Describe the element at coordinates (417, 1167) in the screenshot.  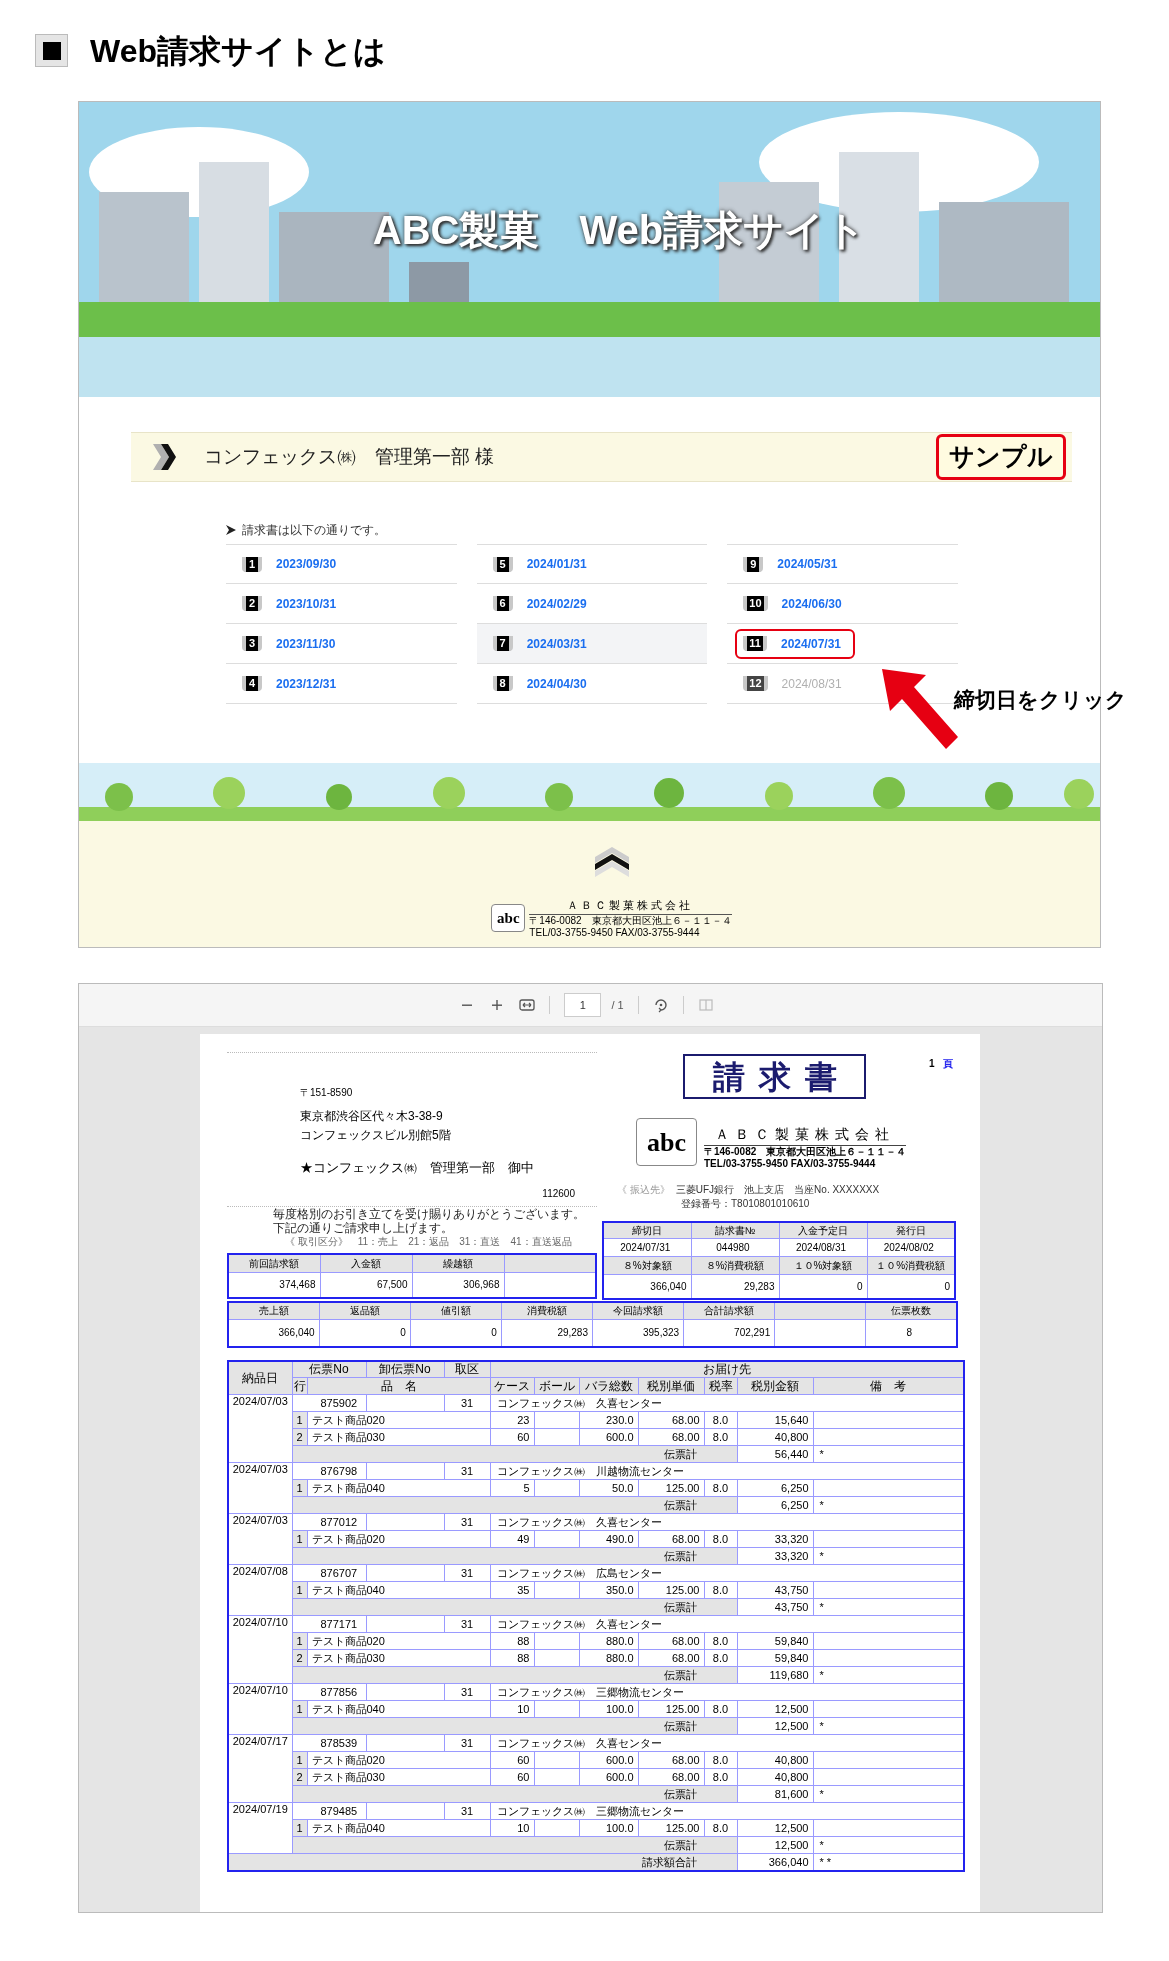
I see `recipient-name: ★コンフェックス㈱ 管理第一部 御中` at that location.